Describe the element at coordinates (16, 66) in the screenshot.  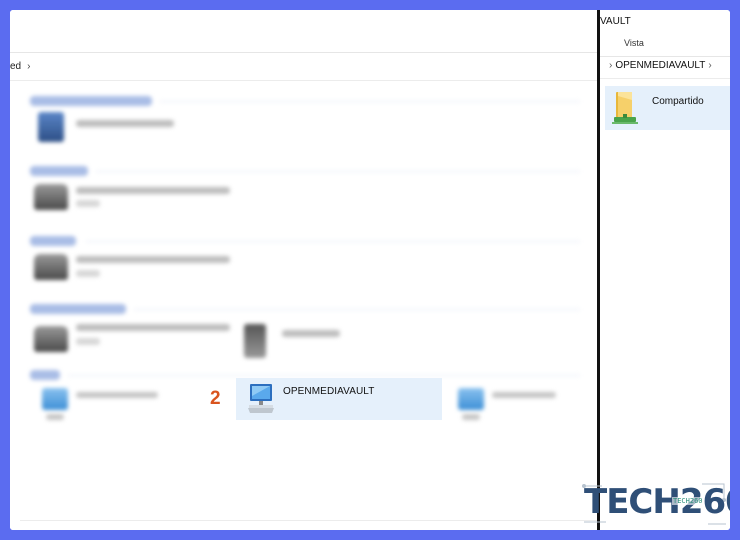
I see `address-fragment: ed` at that location.